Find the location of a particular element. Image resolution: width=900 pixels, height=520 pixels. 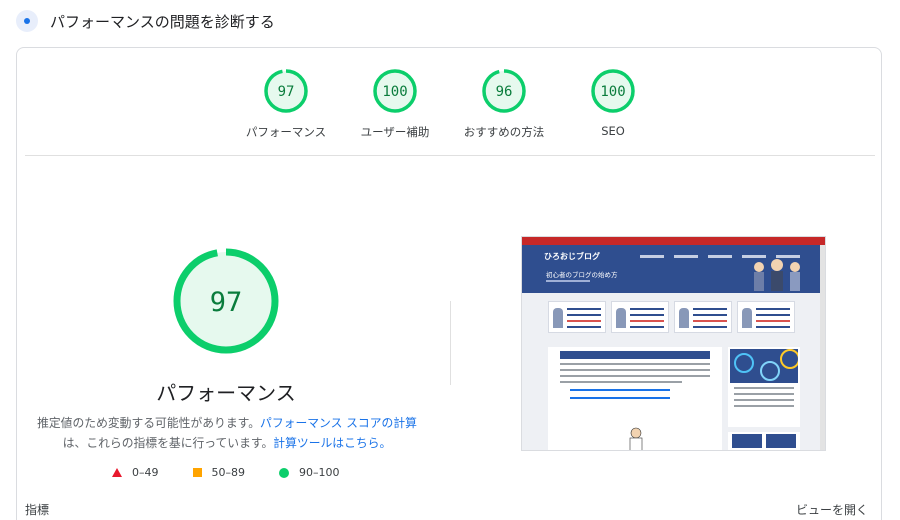

calculator-link: 計算ツールはこちら。 is located at coordinates (332, 443).